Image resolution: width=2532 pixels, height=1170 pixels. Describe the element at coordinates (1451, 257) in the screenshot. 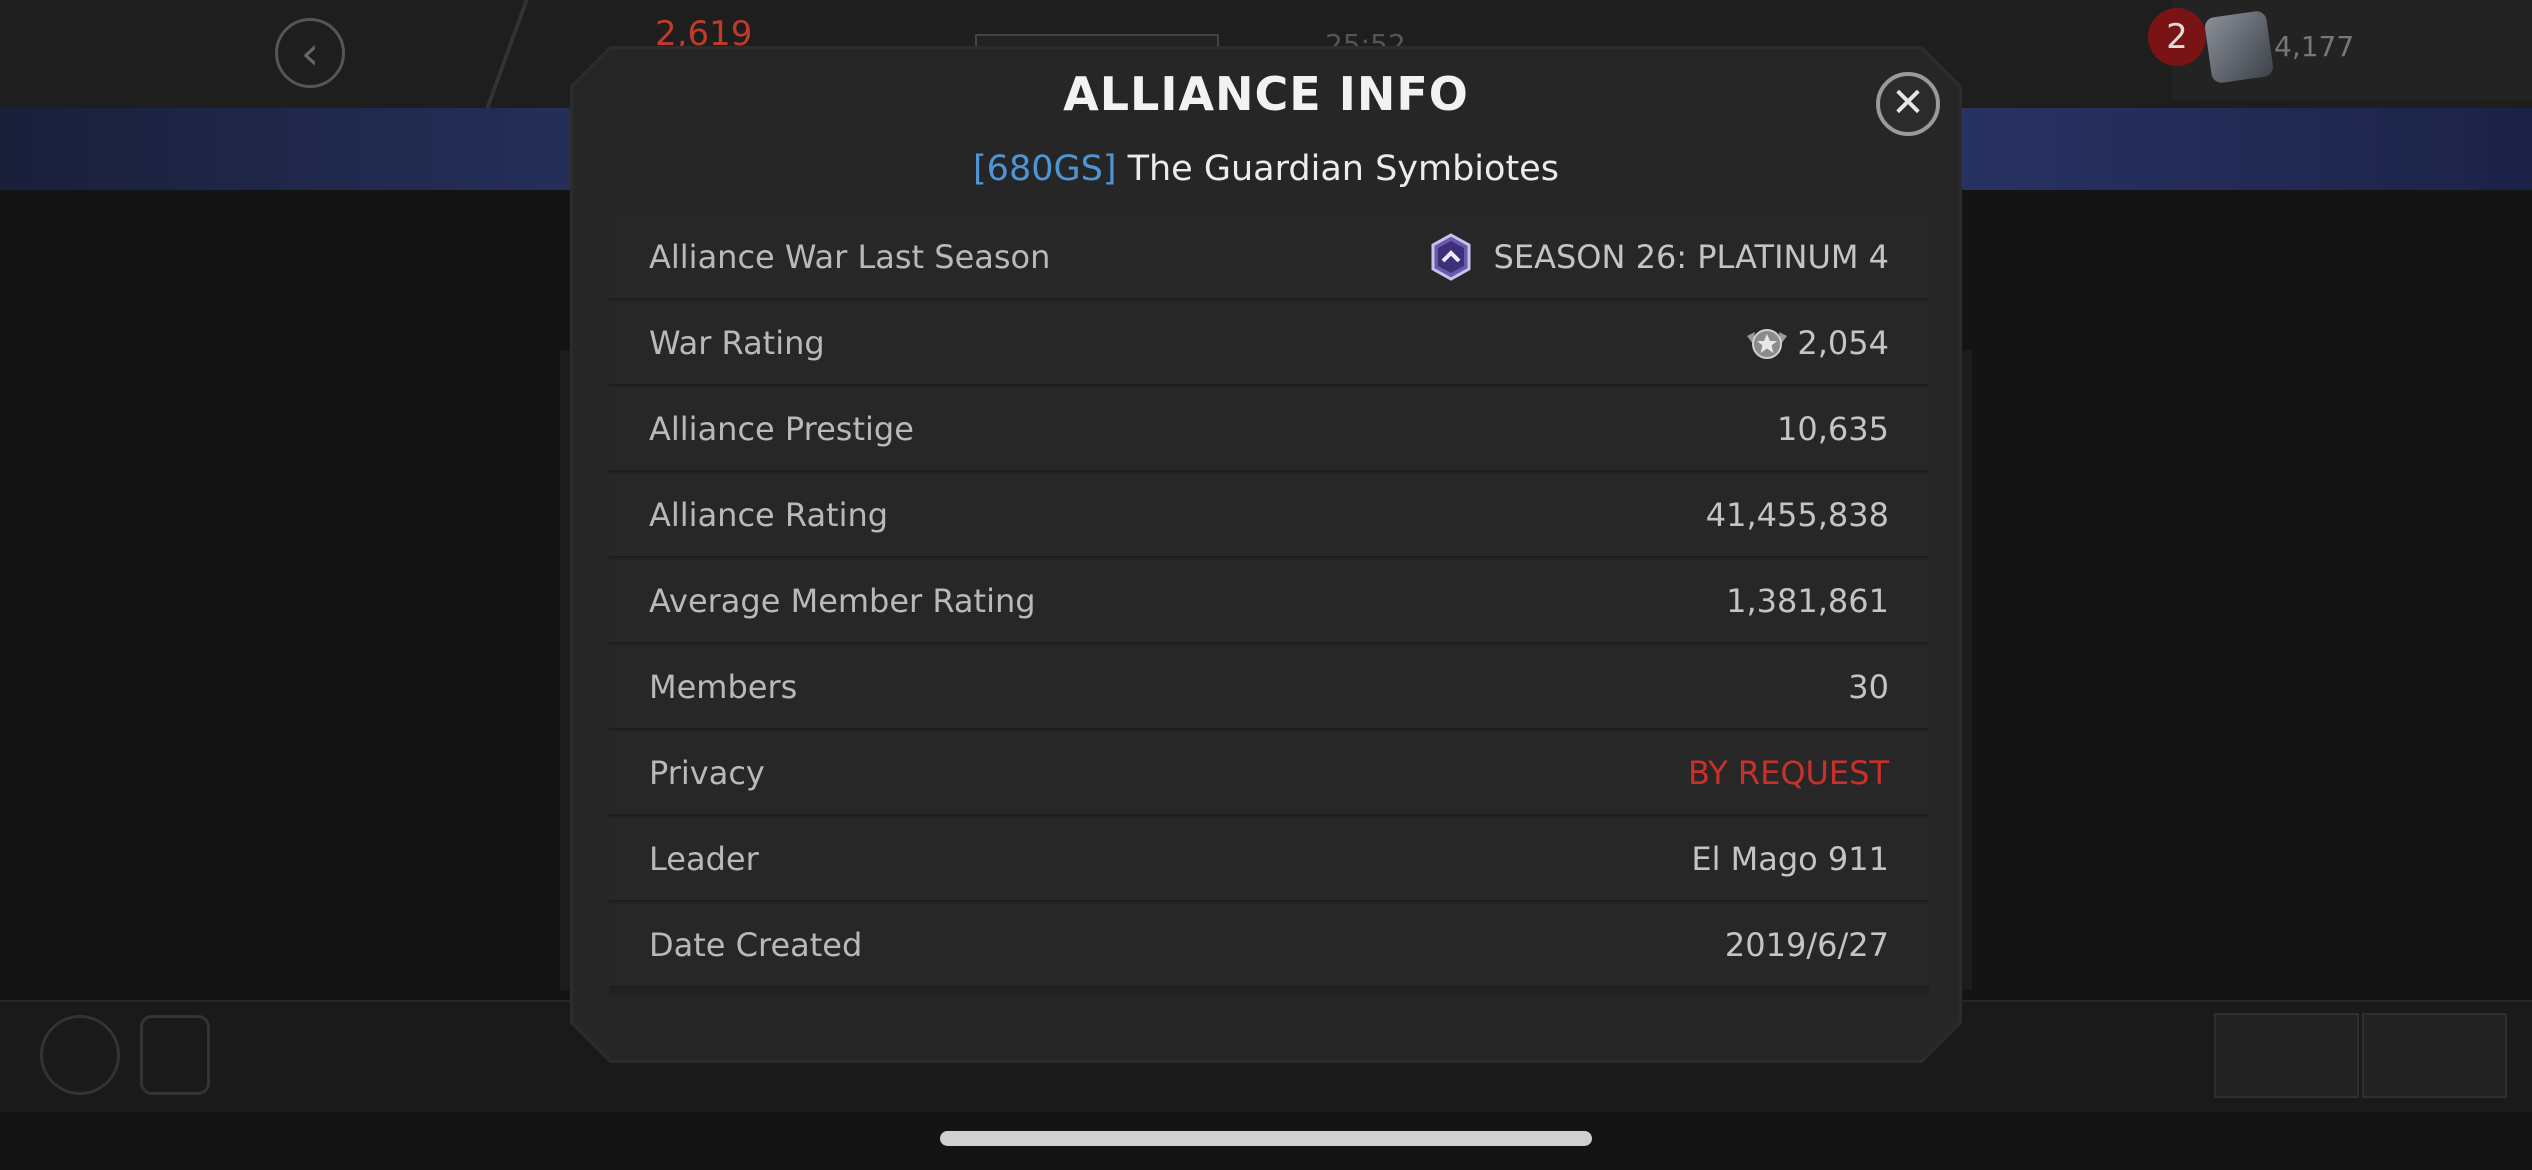

I see `platinum-season-icon` at that location.